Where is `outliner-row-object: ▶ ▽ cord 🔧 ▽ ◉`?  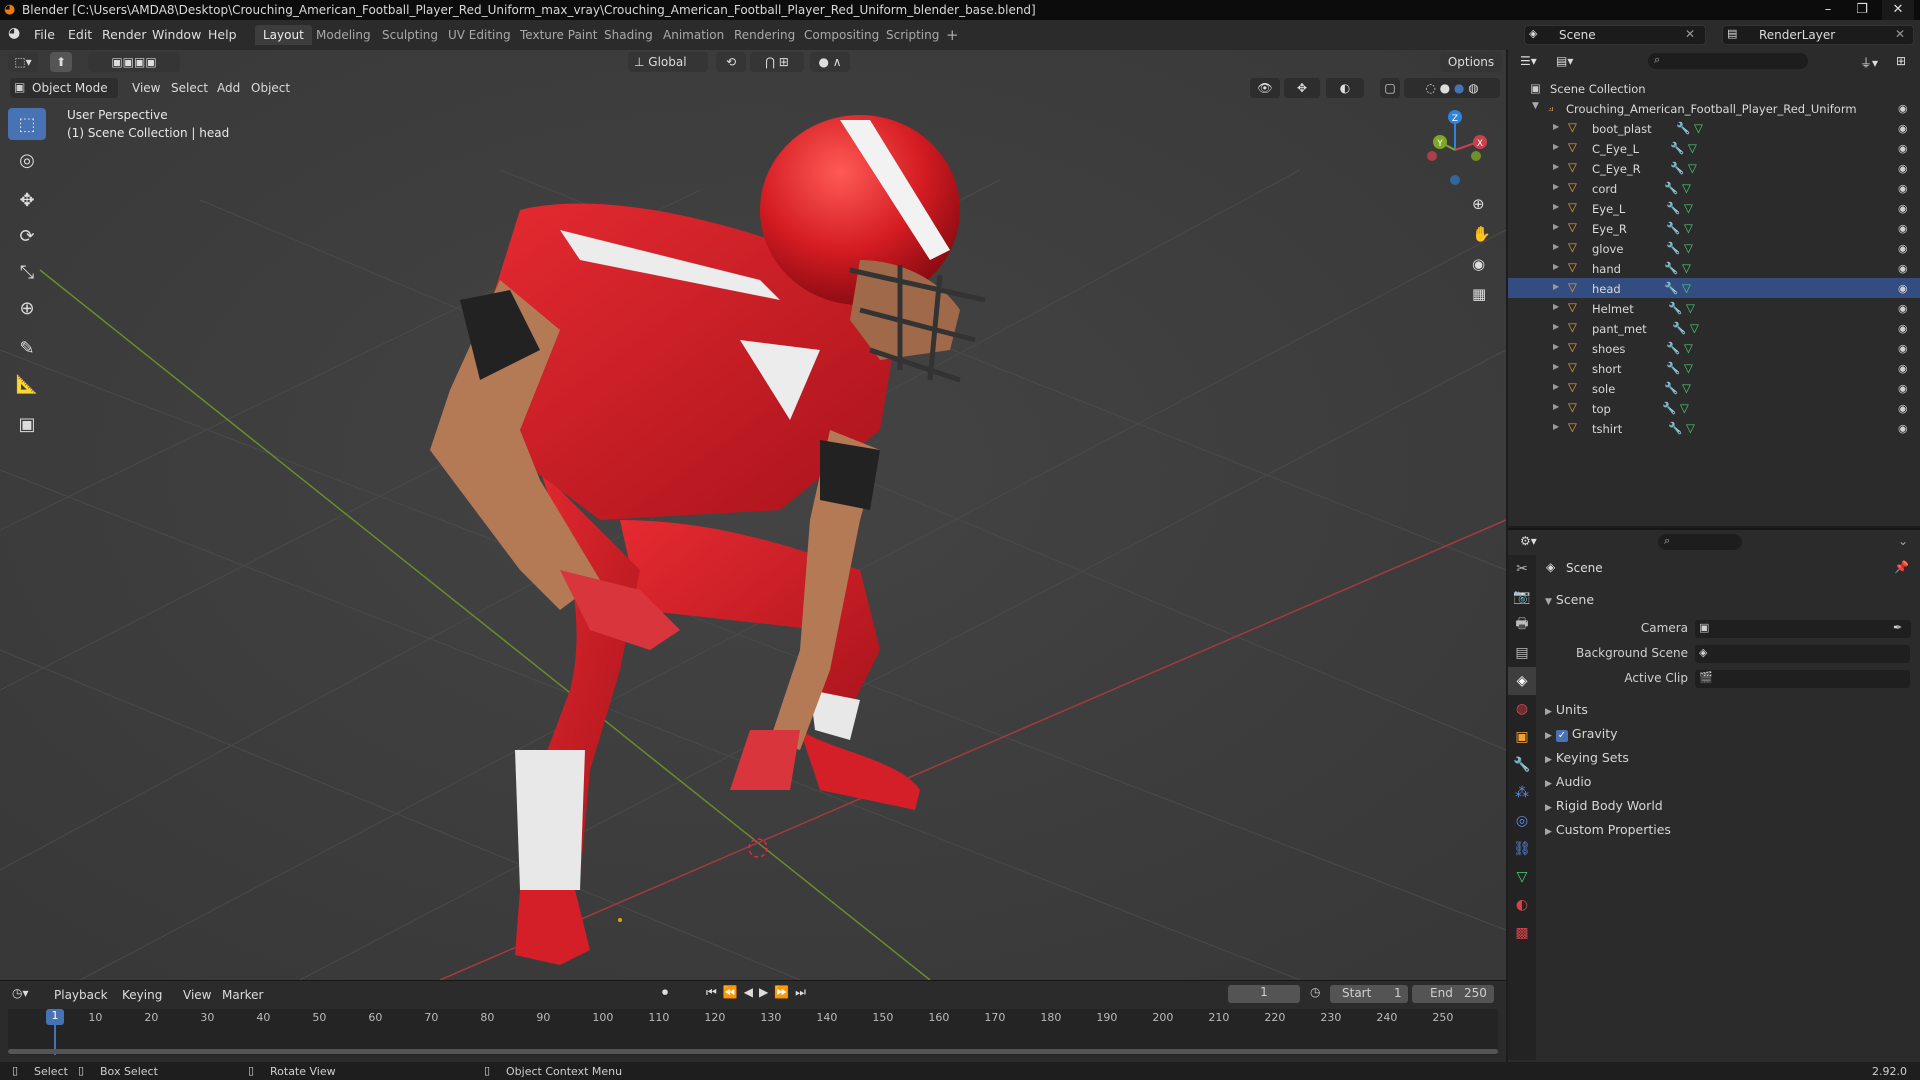
outliner-row-object: ▶ ▽ cord 🔧 ▽ ◉ is located at coordinates (1714, 188).